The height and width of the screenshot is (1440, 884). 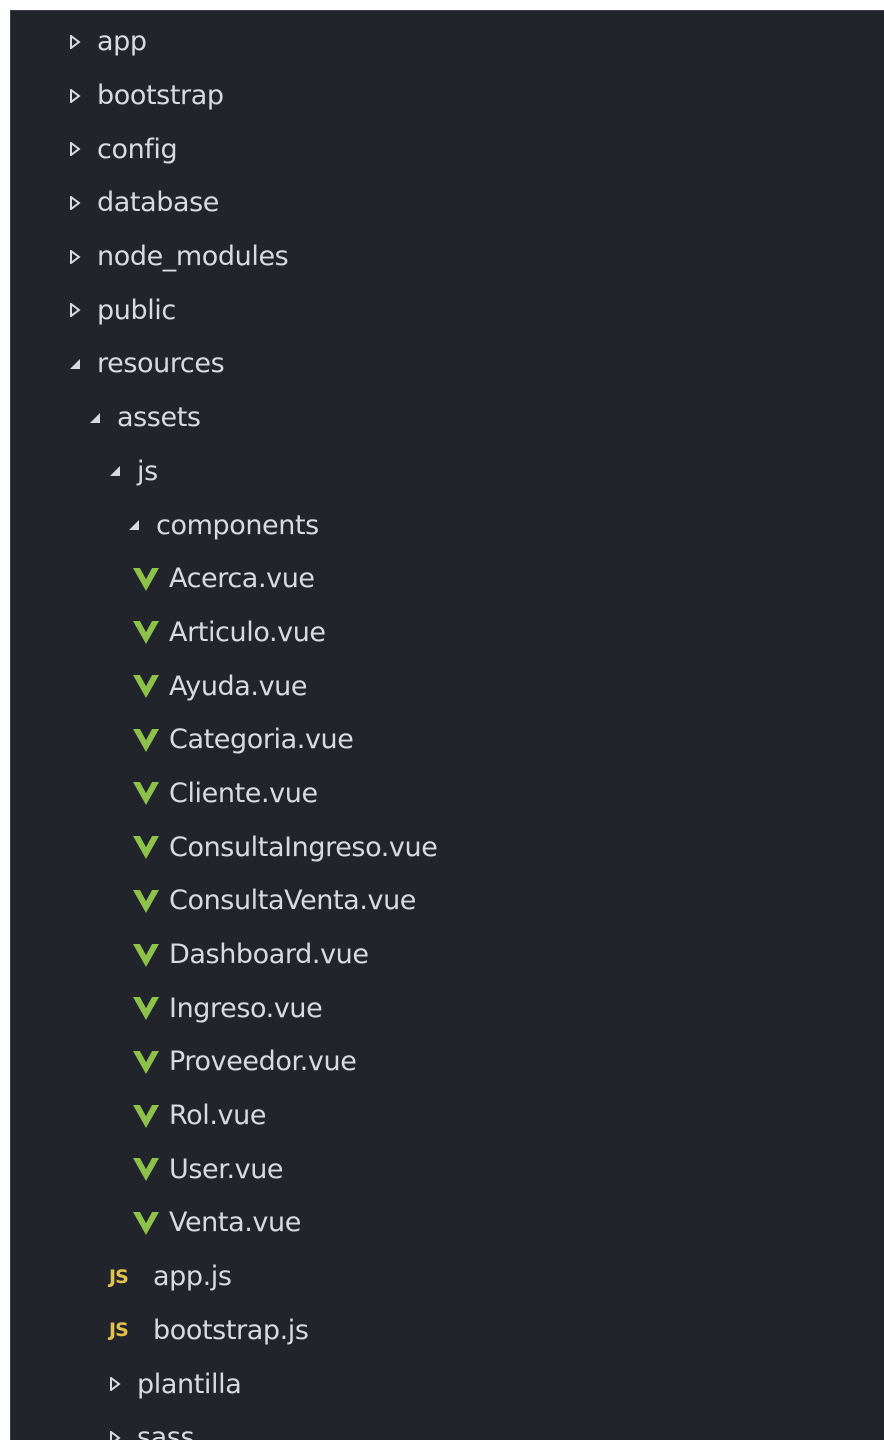 What do you see at coordinates (303, 847) in the screenshot?
I see `file-label: ConsultaIngreso.vue` at bounding box center [303, 847].